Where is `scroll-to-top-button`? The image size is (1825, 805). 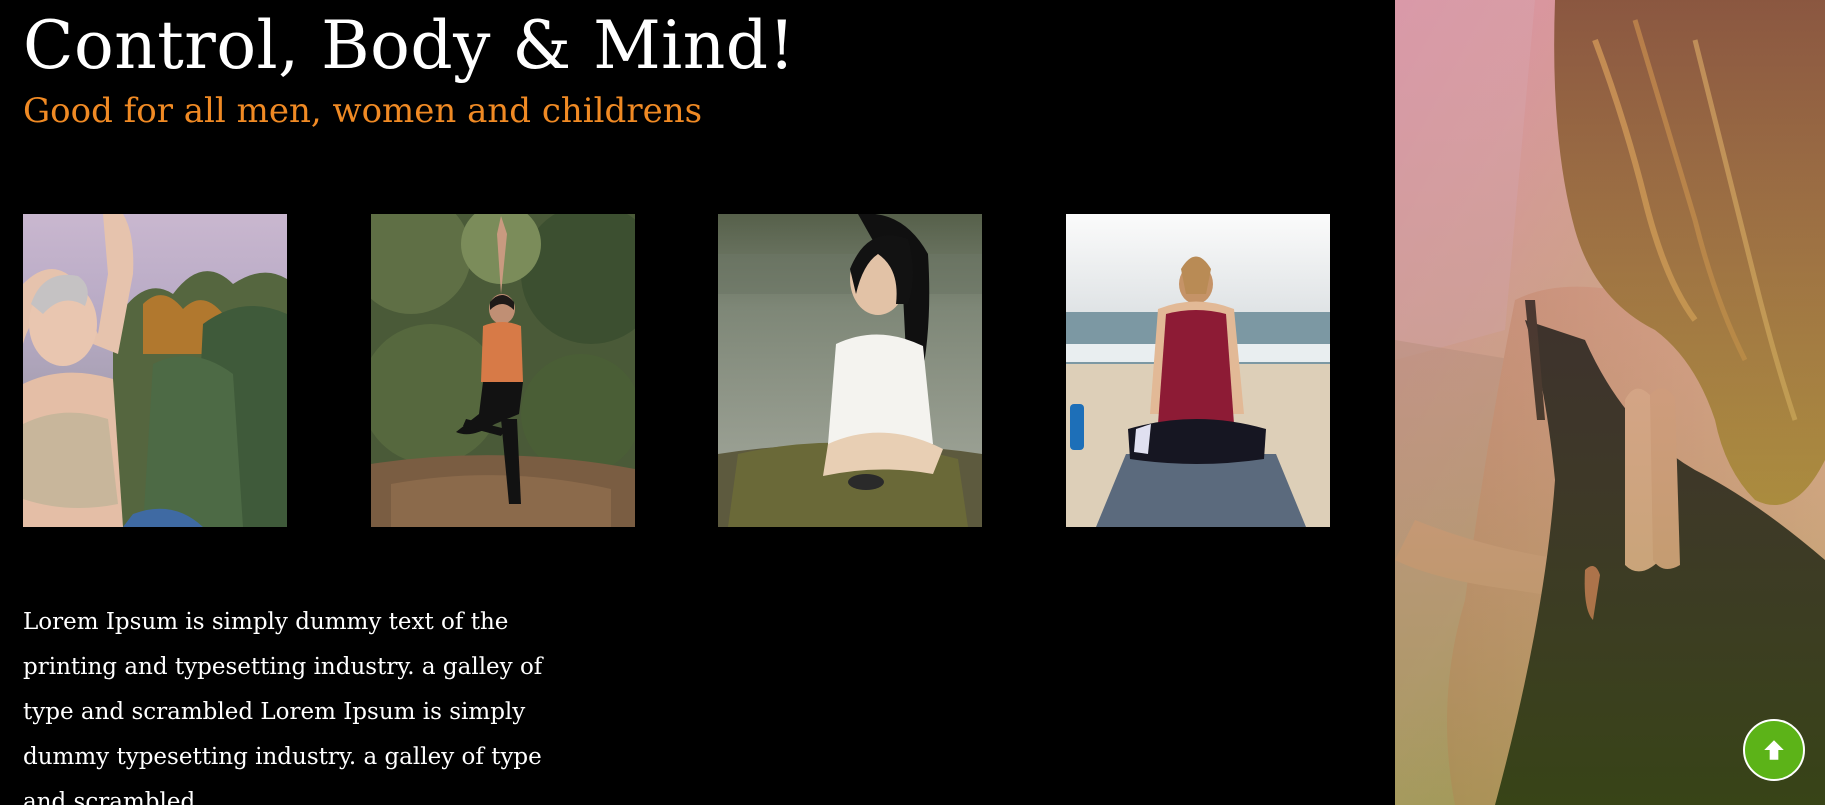 scroll-to-top-button is located at coordinates (1774, 750).